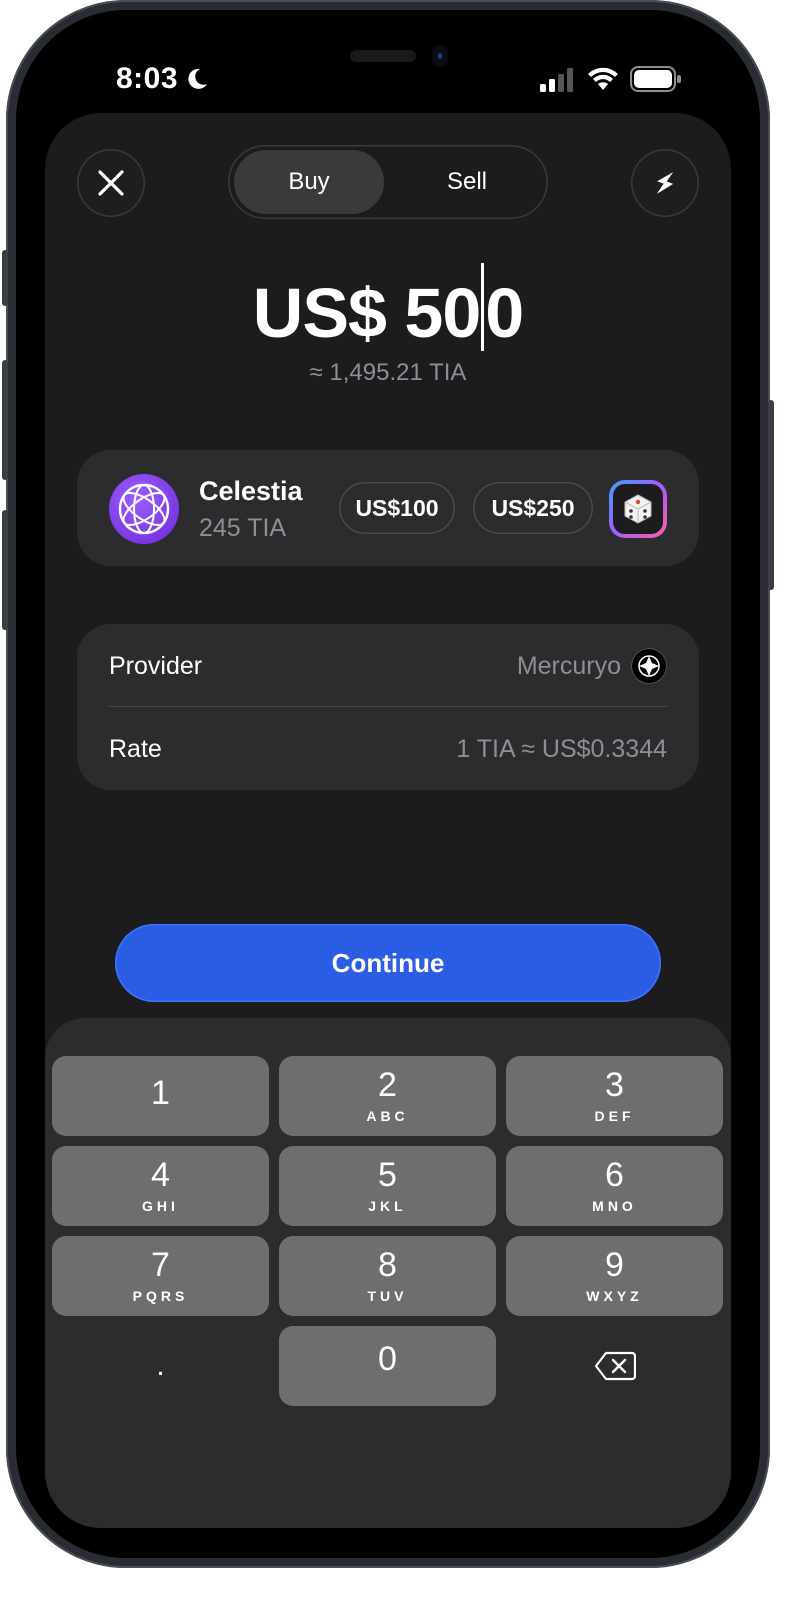 The width and height of the screenshot is (796, 1608). I want to click on asset-selector, so click(144, 509).